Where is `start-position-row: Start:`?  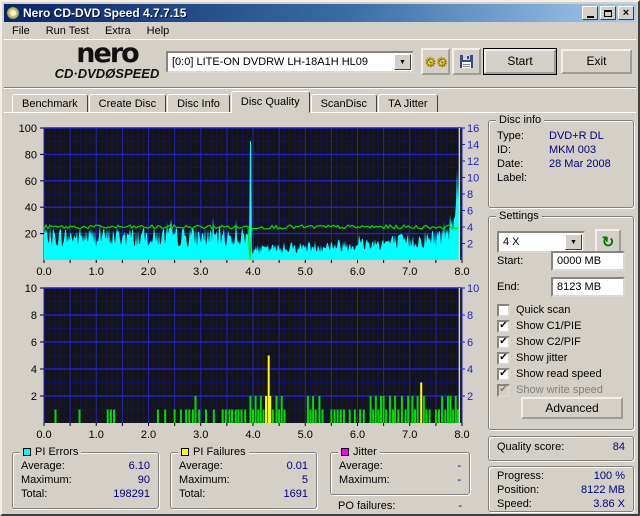
start-position-row: Start: is located at coordinates (561, 261).